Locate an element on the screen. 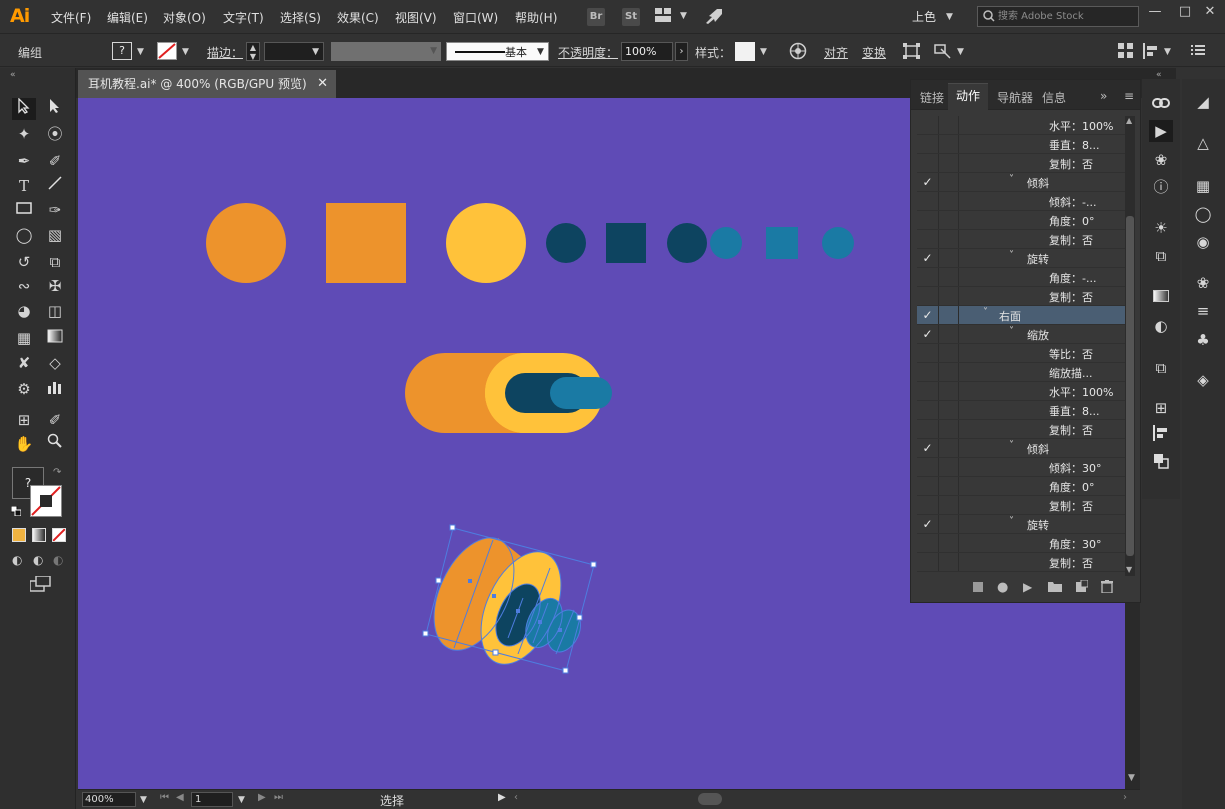 Image resolution: width=1225 pixels, height=809 pixels. horizontal-scroll-thumb is located at coordinates (710, 799).